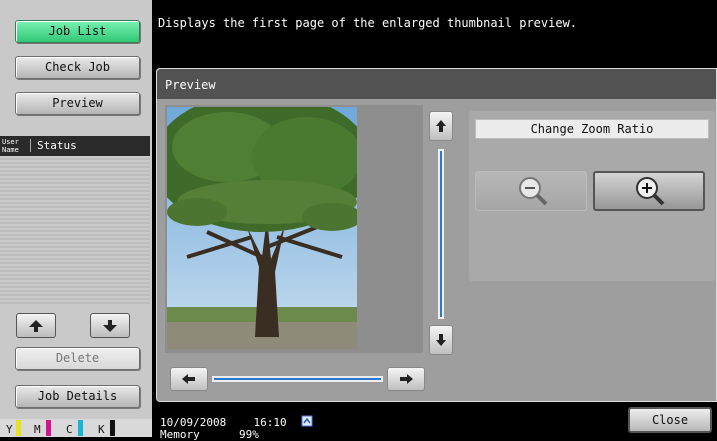 The image size is (717, 441). What do you see at coordinates (76, 428) in the screenshot?
I see `toner-levels: Y M C K` at bounding box center [76, 428].